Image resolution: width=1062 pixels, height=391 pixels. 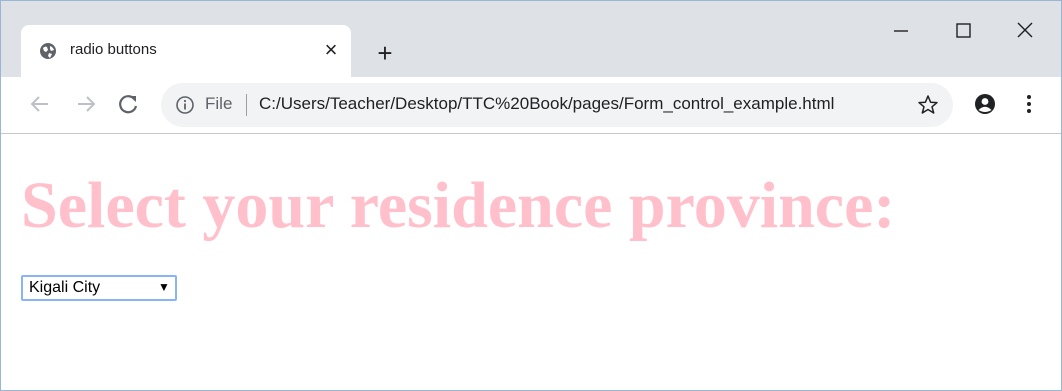 What do you see at coordinates (928, 105) in the screenshot?
I see `star-icon` at bounding box center [928, 105].